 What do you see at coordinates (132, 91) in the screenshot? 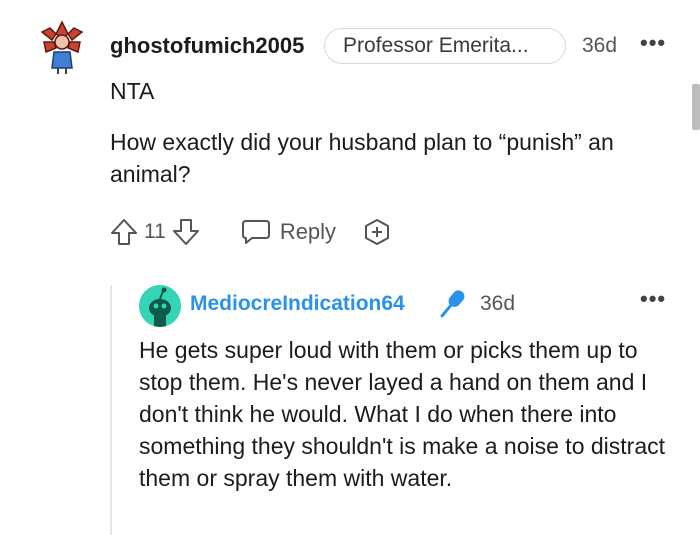
I see `comment-text-line: NTA` at bounding box center [132, 91].